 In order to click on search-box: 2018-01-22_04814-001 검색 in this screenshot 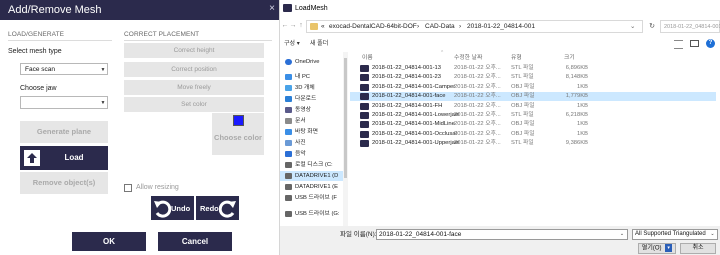, I will do `click(690, 26)`.